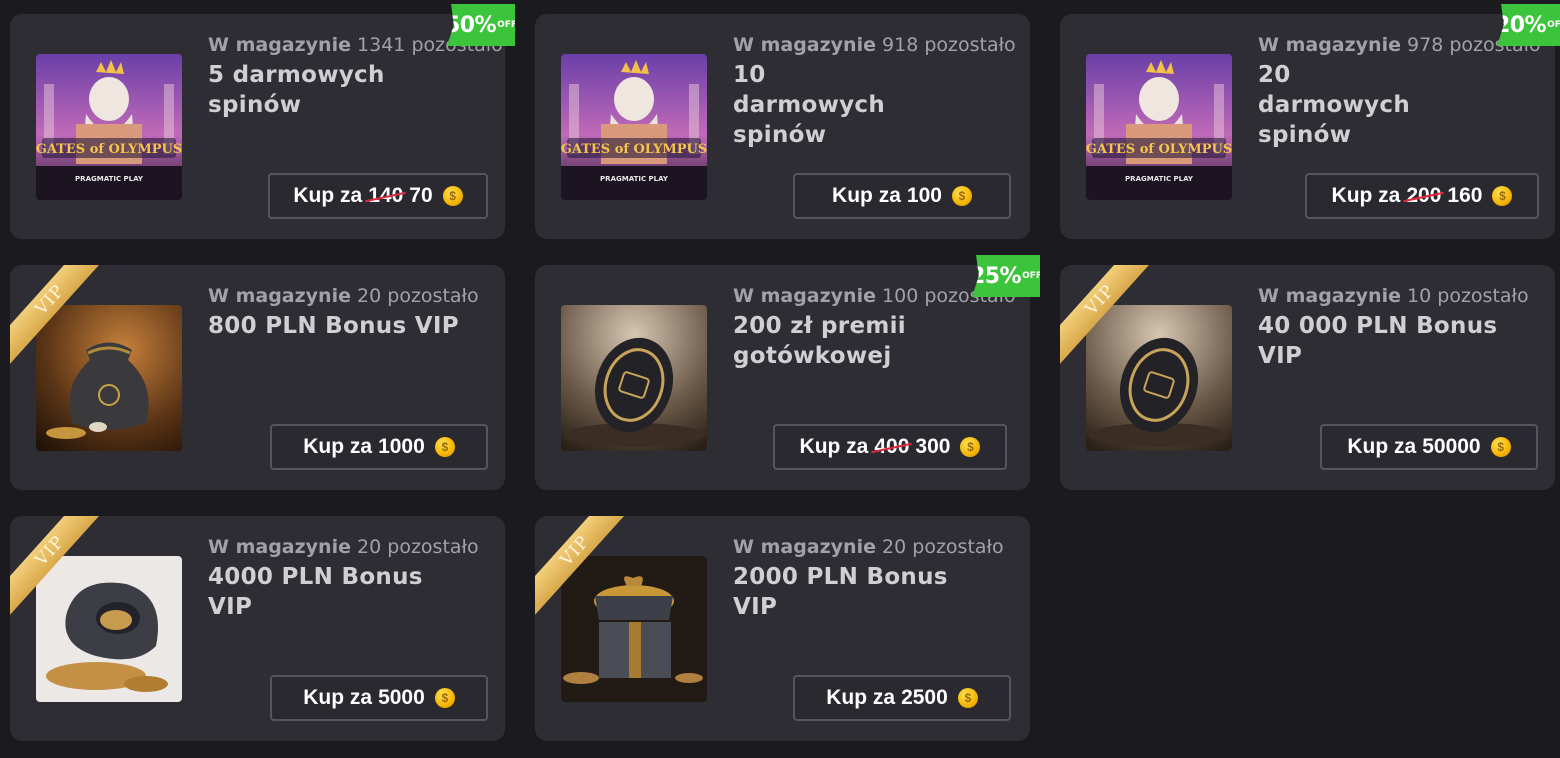  Describe the element at coordinates (634, 378) in the screenshot. I see `casino-chip-thumbnail` at that location.